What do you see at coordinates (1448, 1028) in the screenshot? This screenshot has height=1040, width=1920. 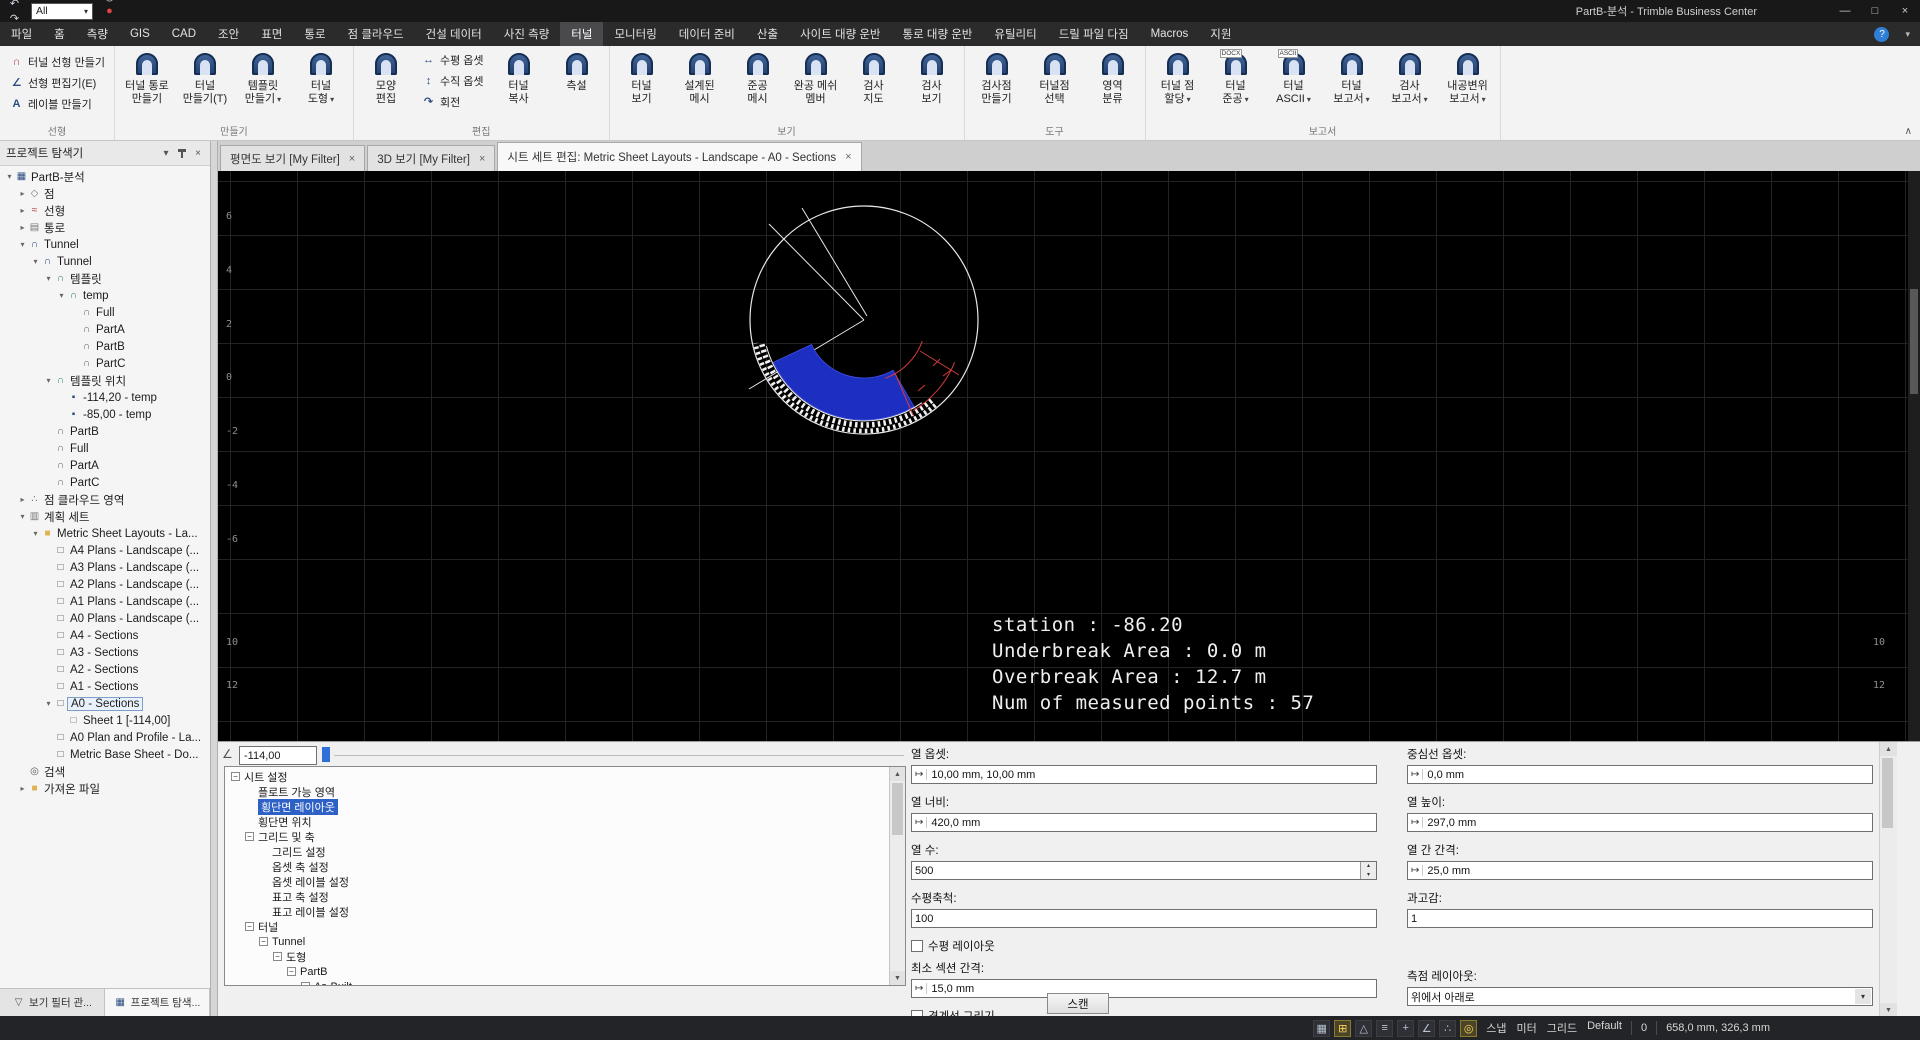 I see `point-snap-icon: ∴` at bounding box center [1448, 1028].